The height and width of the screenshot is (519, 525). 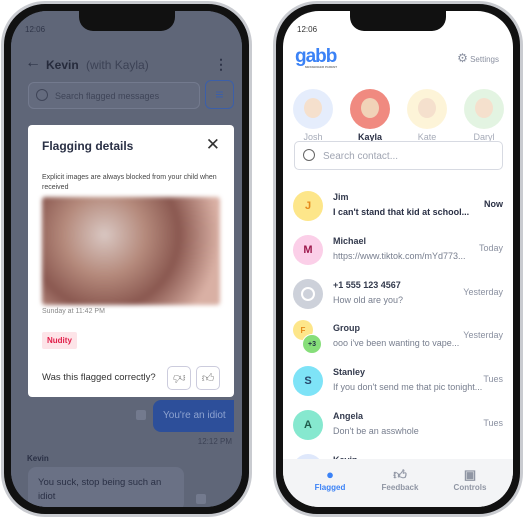 I want to click on sender-name: Kevin, so click(x=38, y=458).